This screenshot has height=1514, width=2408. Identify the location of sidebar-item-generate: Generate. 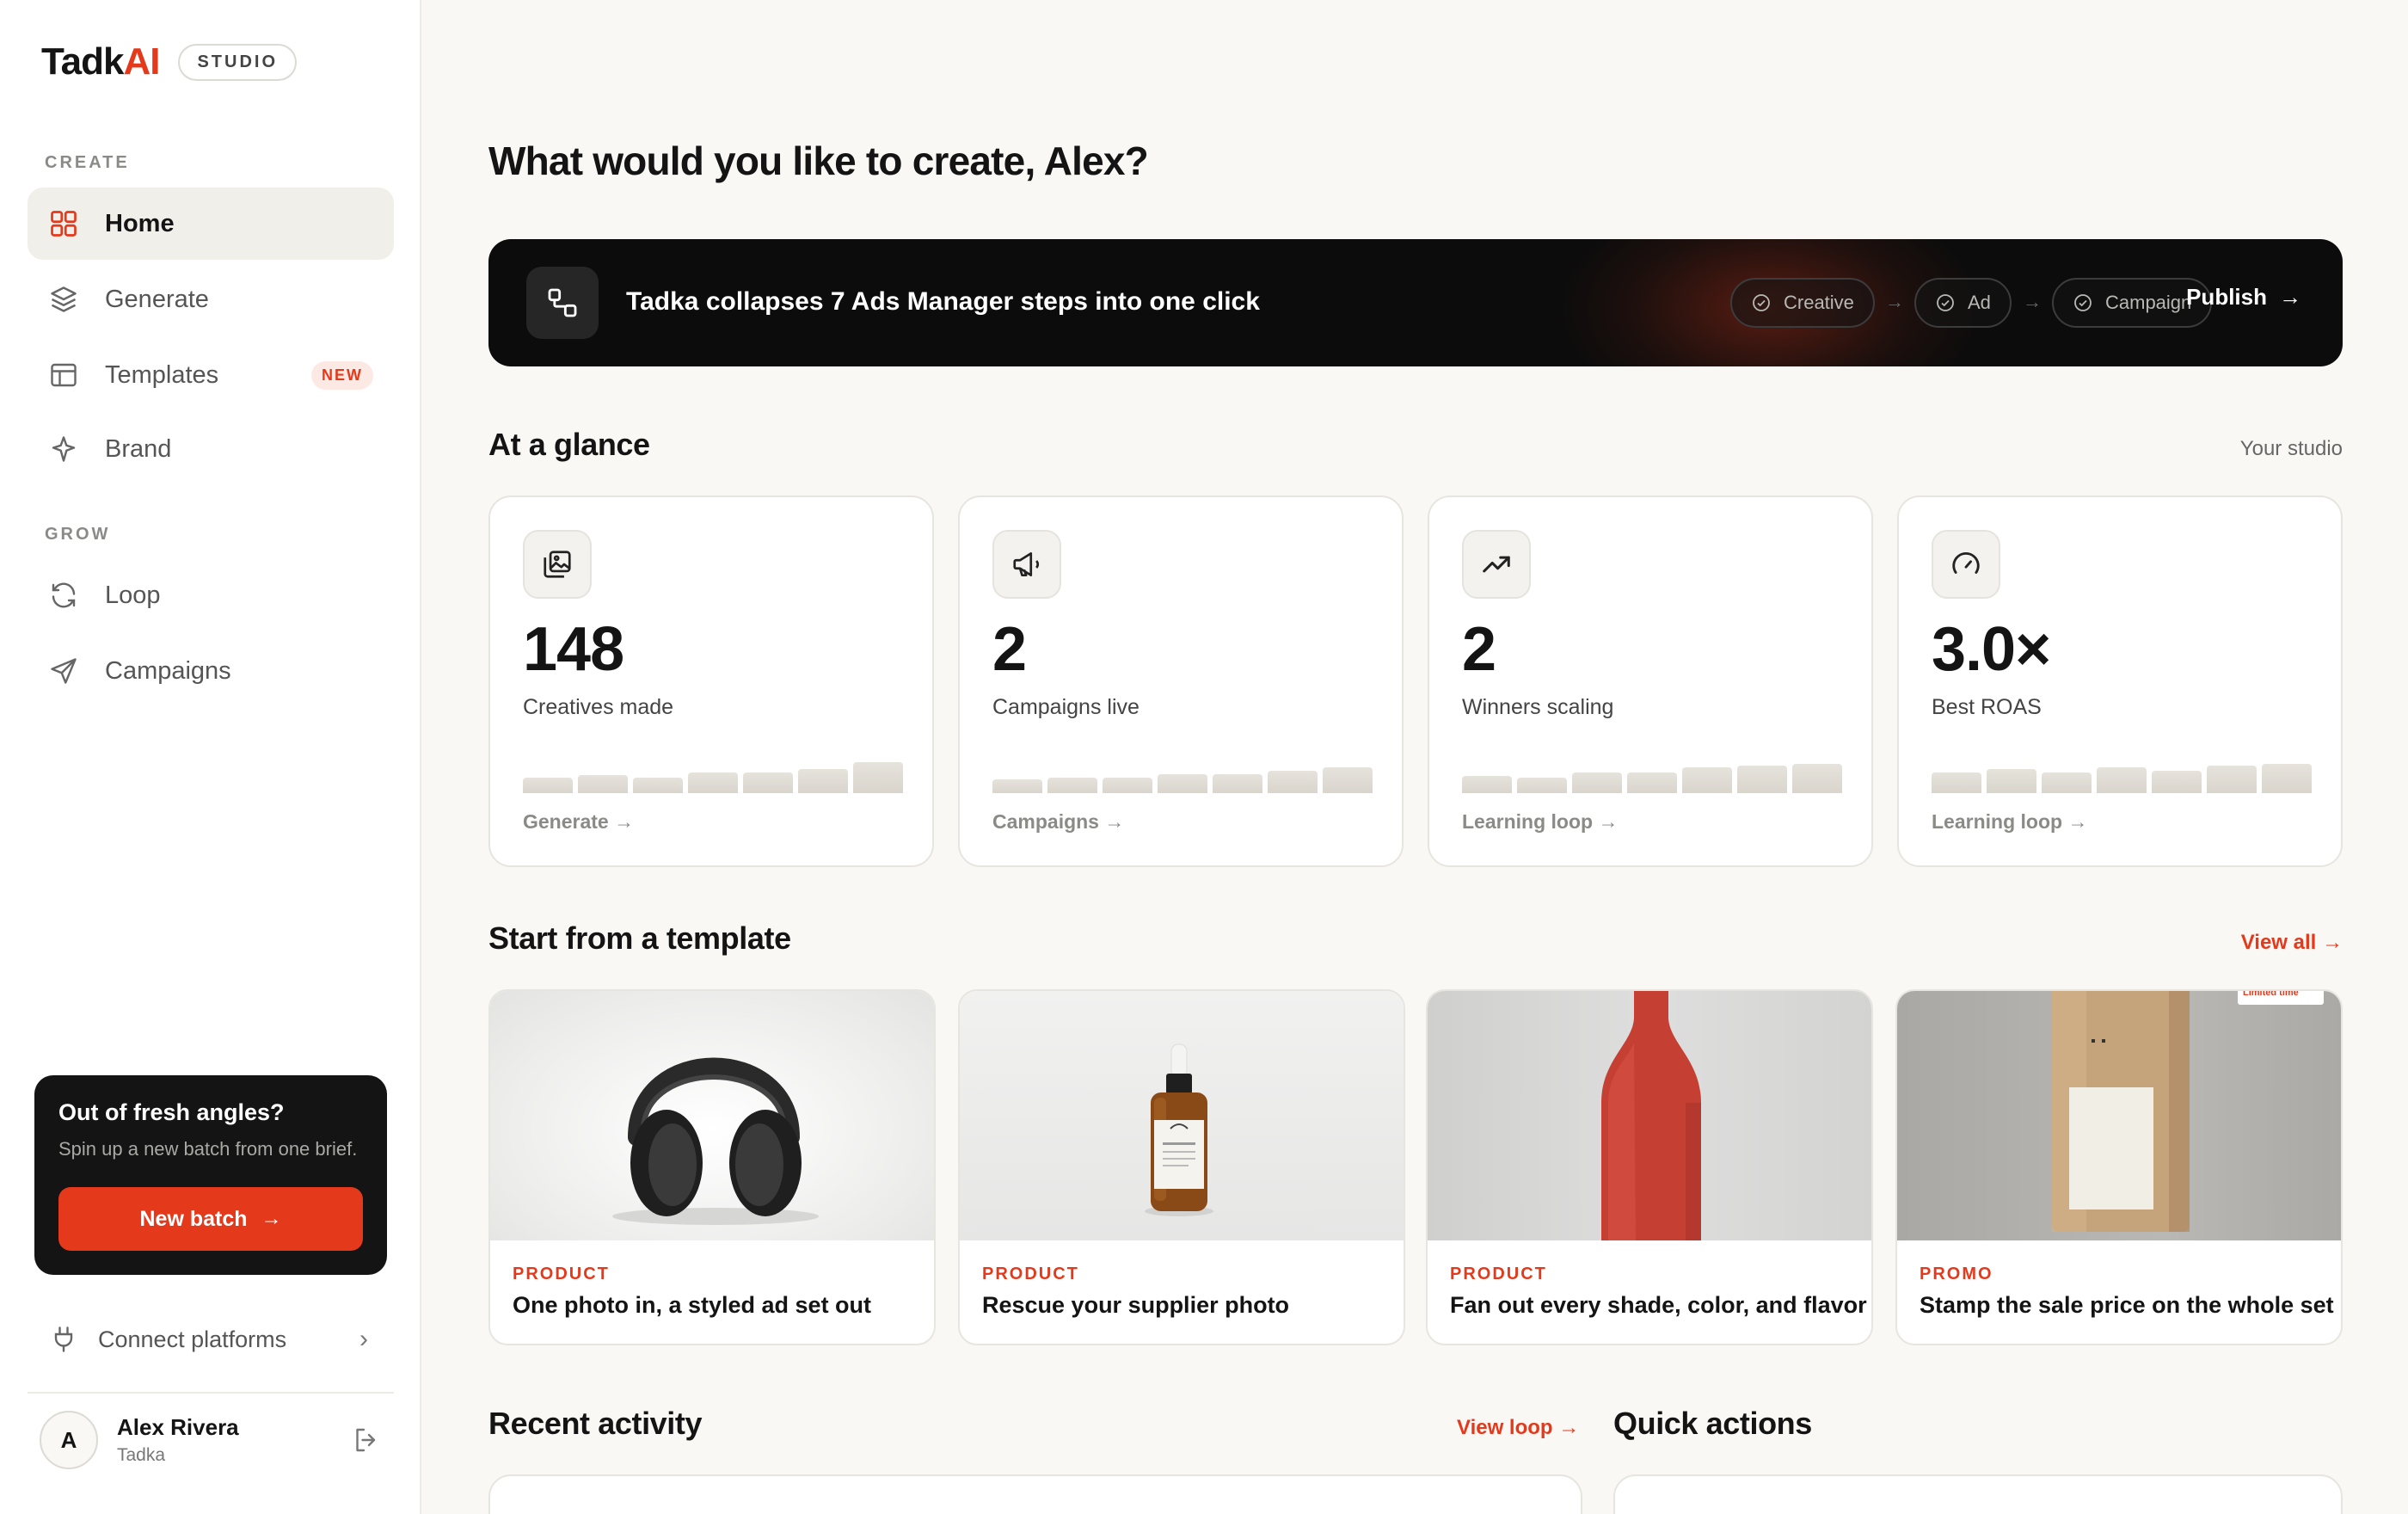
(211, 299).